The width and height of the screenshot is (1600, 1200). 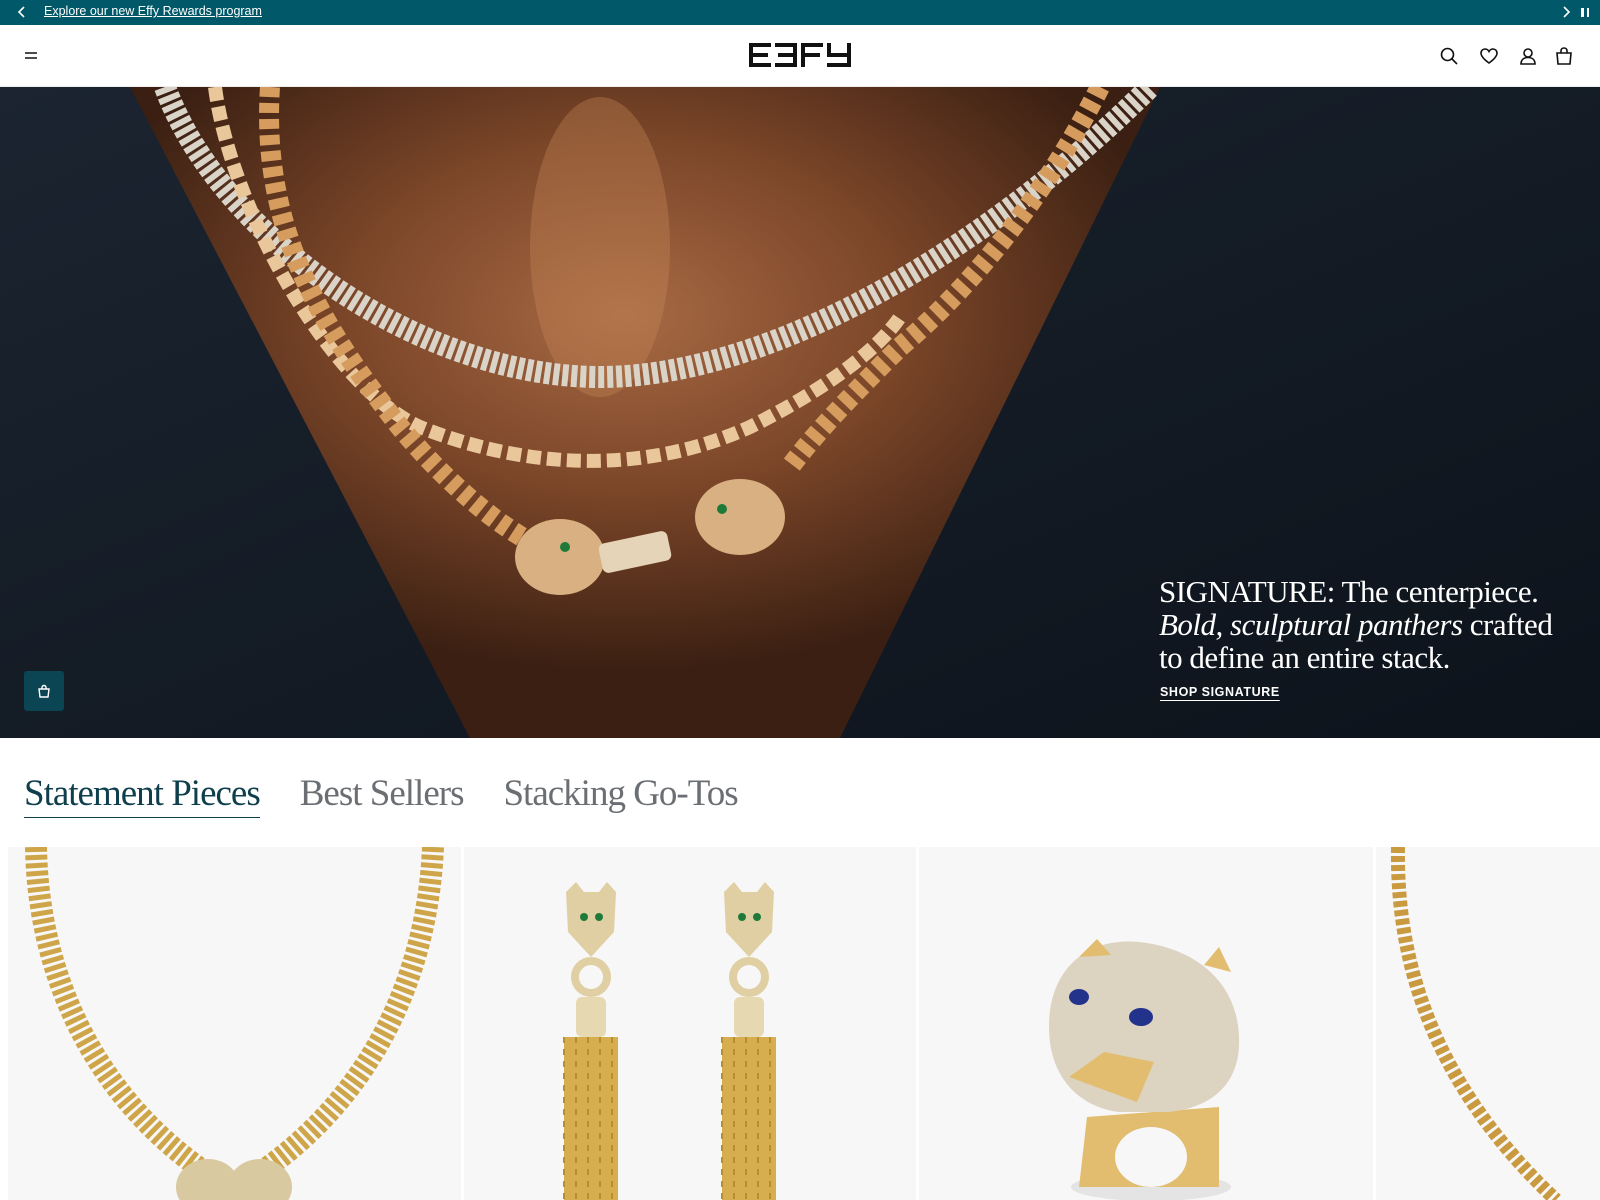 I want to click on pause-icon, so click(x=1585, y=12).